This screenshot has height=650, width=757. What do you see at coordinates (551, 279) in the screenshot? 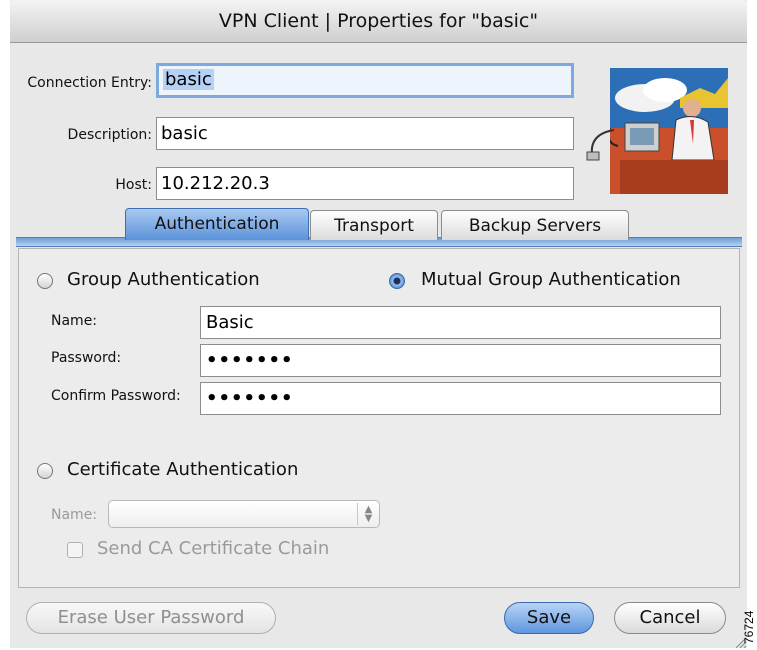
I see `mutual-group-authentication-label: Mutual Group Authentication` at bounding box center [551, 279].